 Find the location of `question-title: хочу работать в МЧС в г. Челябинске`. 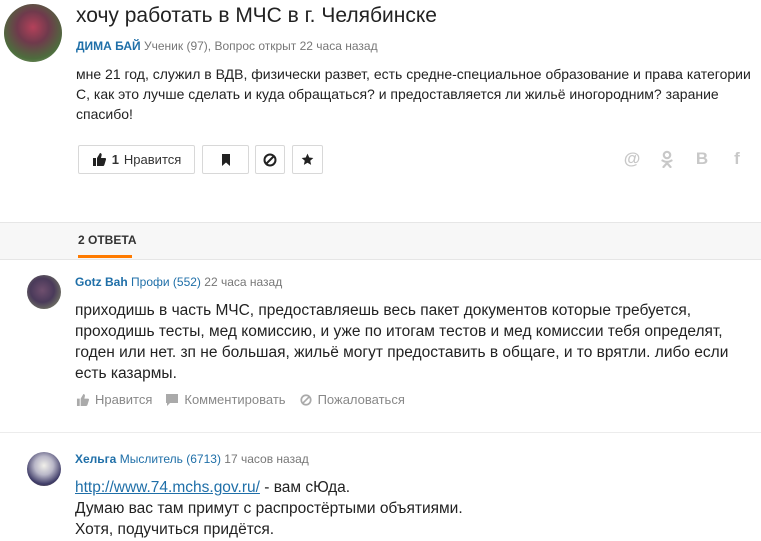

question-title: хочу работать в МЧС в г. Челябинске is located at coordinates (256, 15).